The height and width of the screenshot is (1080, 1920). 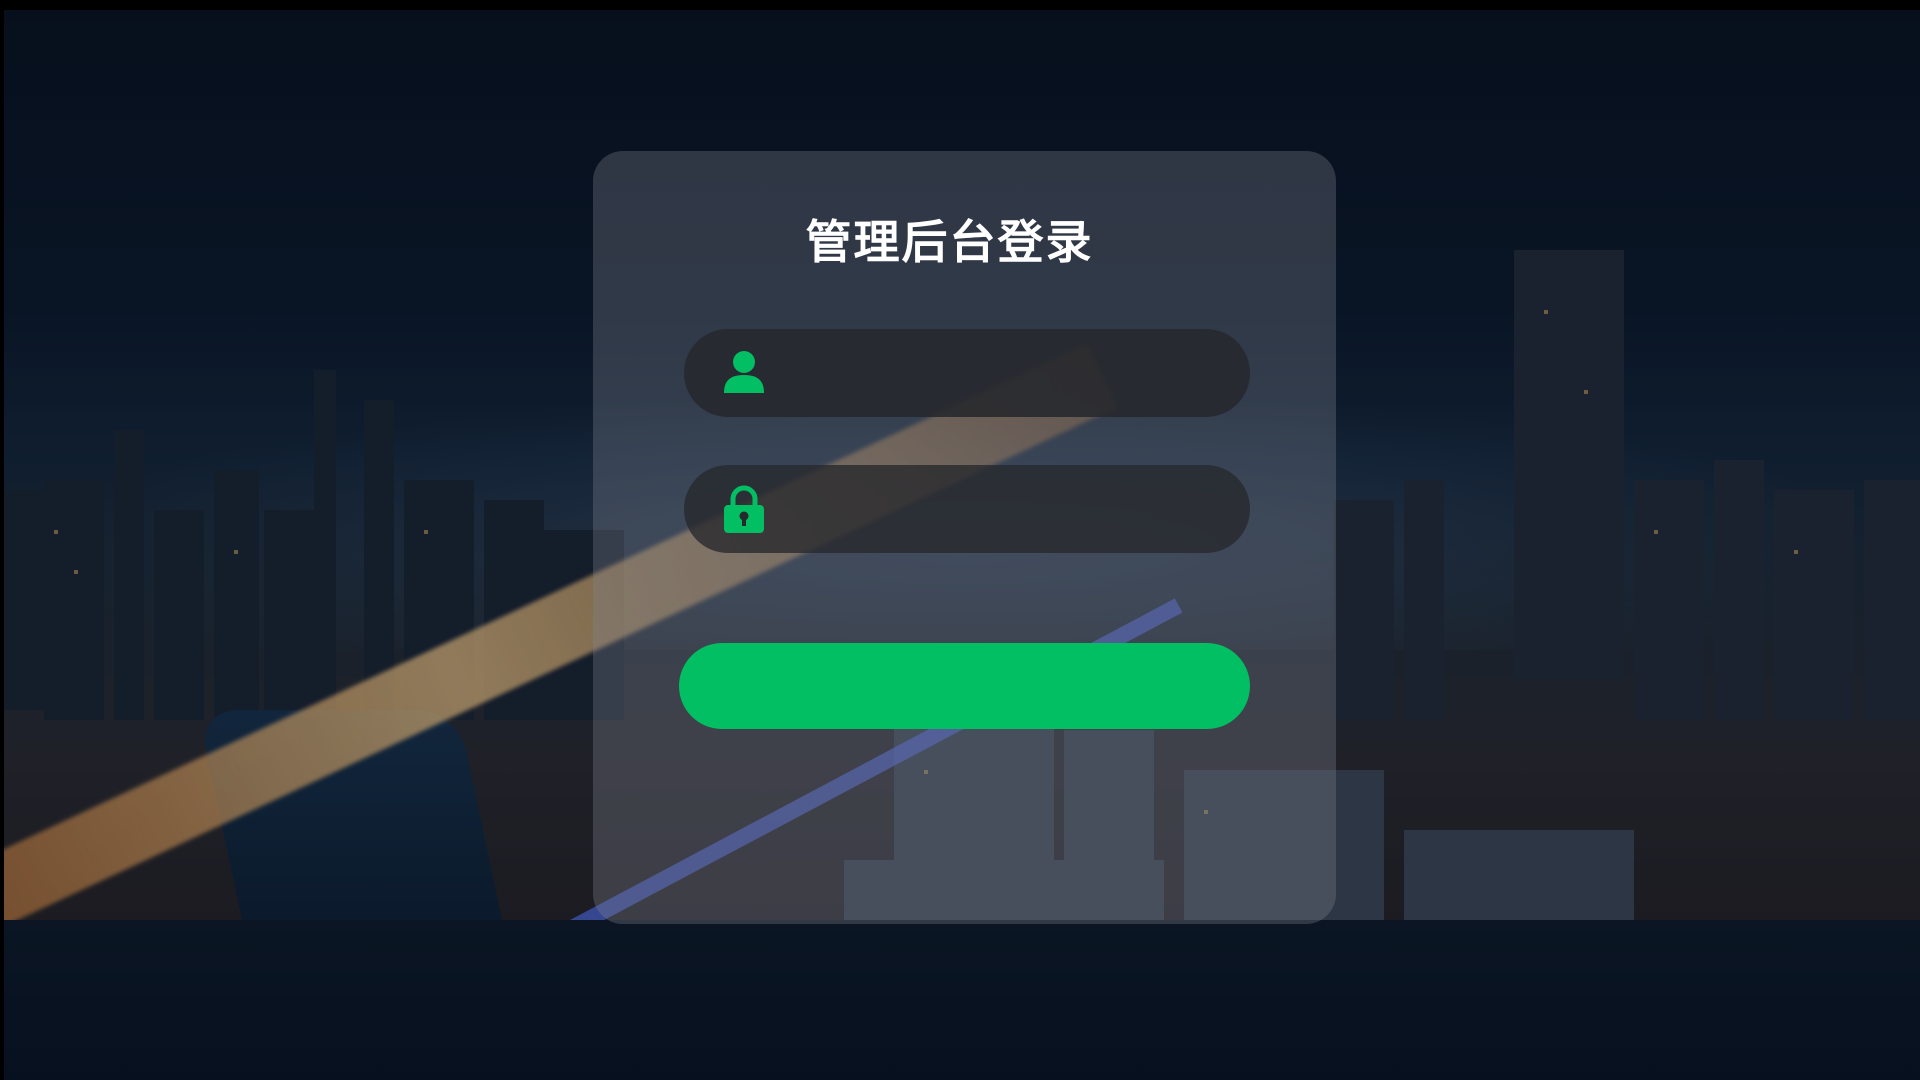 I want to click on password-field, so click(x=967, y=509).